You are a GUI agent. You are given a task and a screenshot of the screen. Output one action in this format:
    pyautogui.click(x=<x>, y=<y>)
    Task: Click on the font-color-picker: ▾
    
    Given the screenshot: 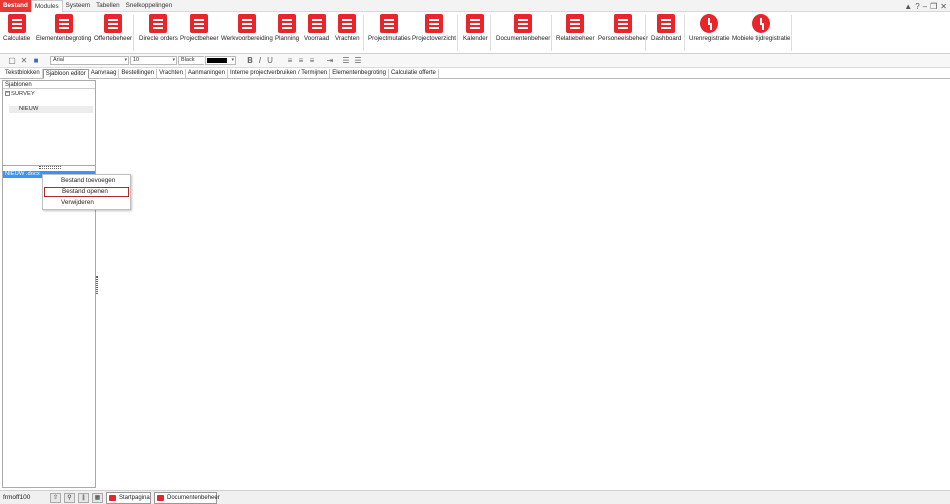 What is the action you would take?
    pyautogui.click(x=220, y=60)
    